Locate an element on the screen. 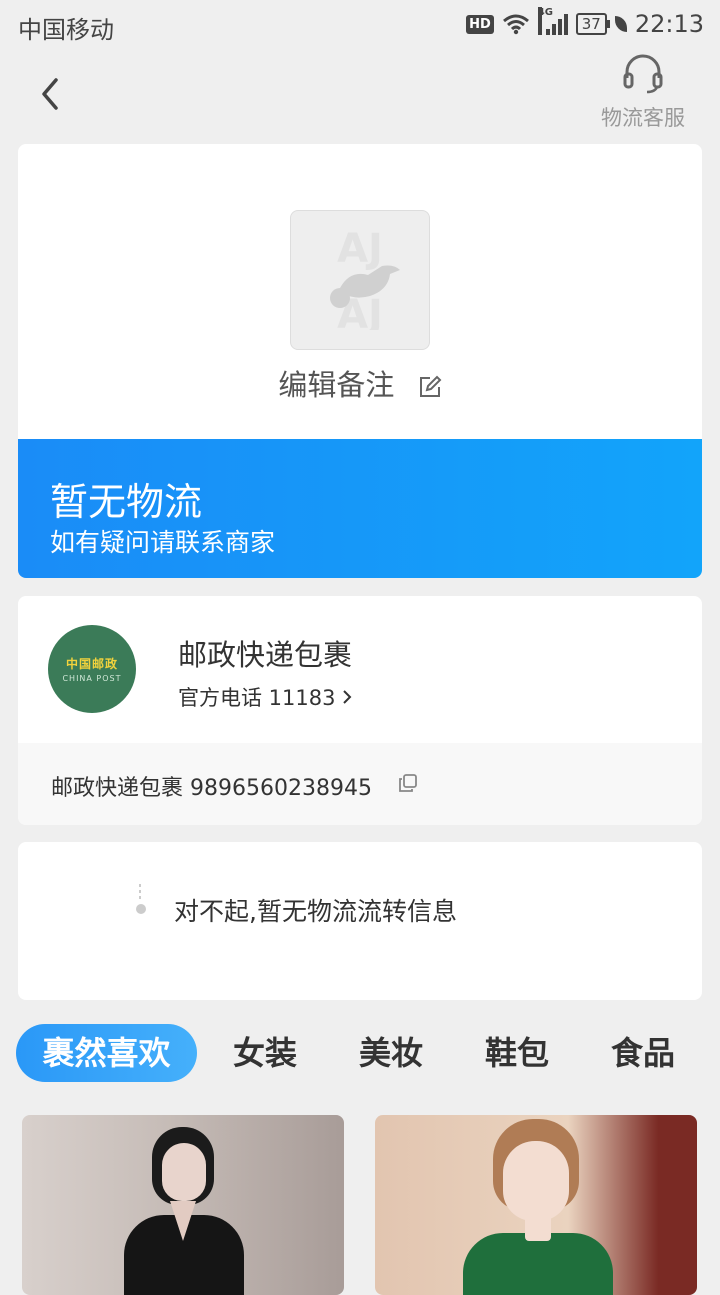 This screenshot has height=1295, width=720. battery-saver-icon is located at coordinates (620, 24).